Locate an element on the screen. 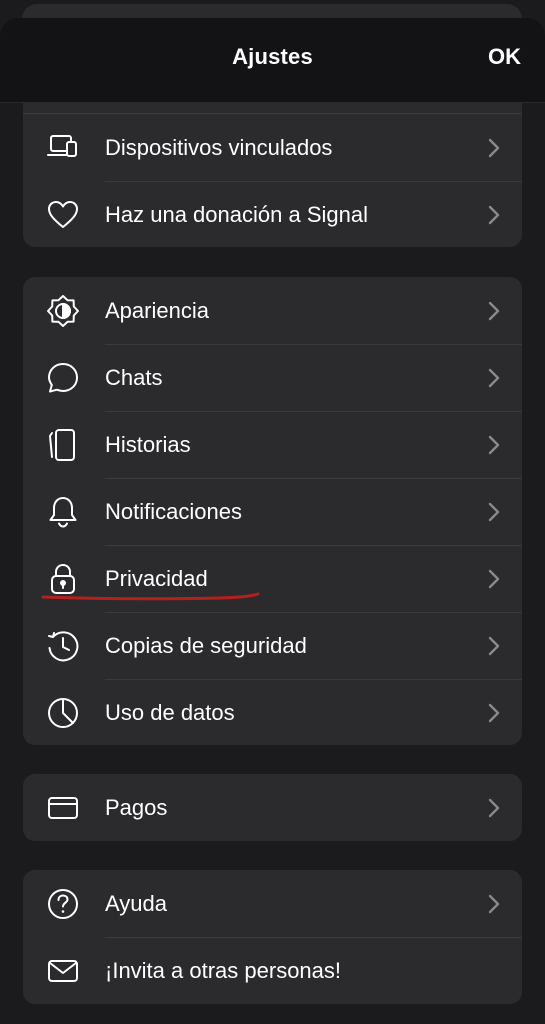 The image size is (545, 1024). page-title: Ajustes is located at coordinates (272, 56).